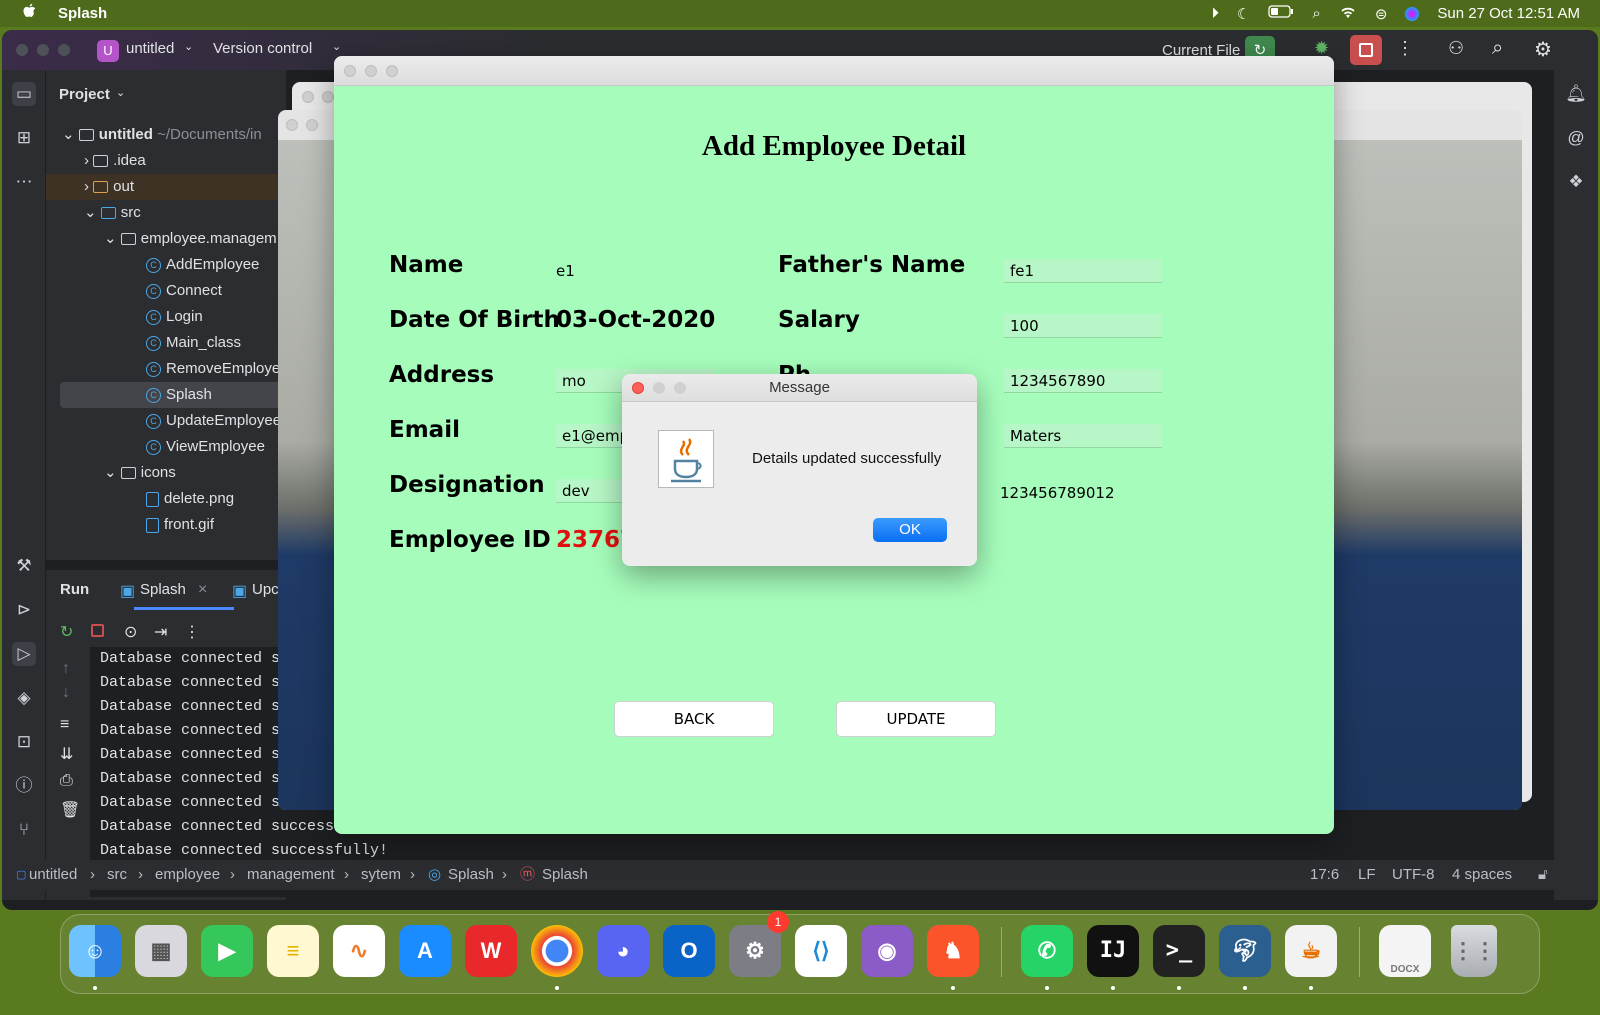 Image resolution: width=1600 pixels, height=1015 pixels. Describe the element at coordinates (24, 610) in the screenshot. I see `services-icon: ⊳` at that location.